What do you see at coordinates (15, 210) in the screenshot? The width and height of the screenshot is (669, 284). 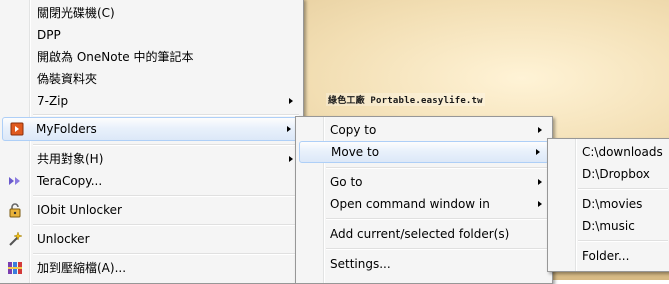 I see `padlock-icon` at bounding box center [15, 210].